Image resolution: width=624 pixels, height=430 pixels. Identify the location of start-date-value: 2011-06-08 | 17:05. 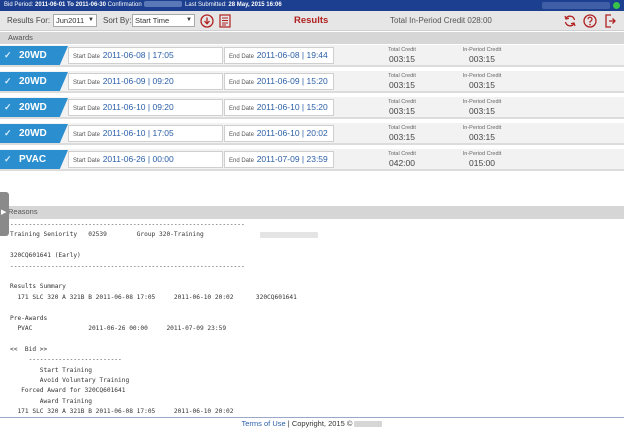
(138, 55).